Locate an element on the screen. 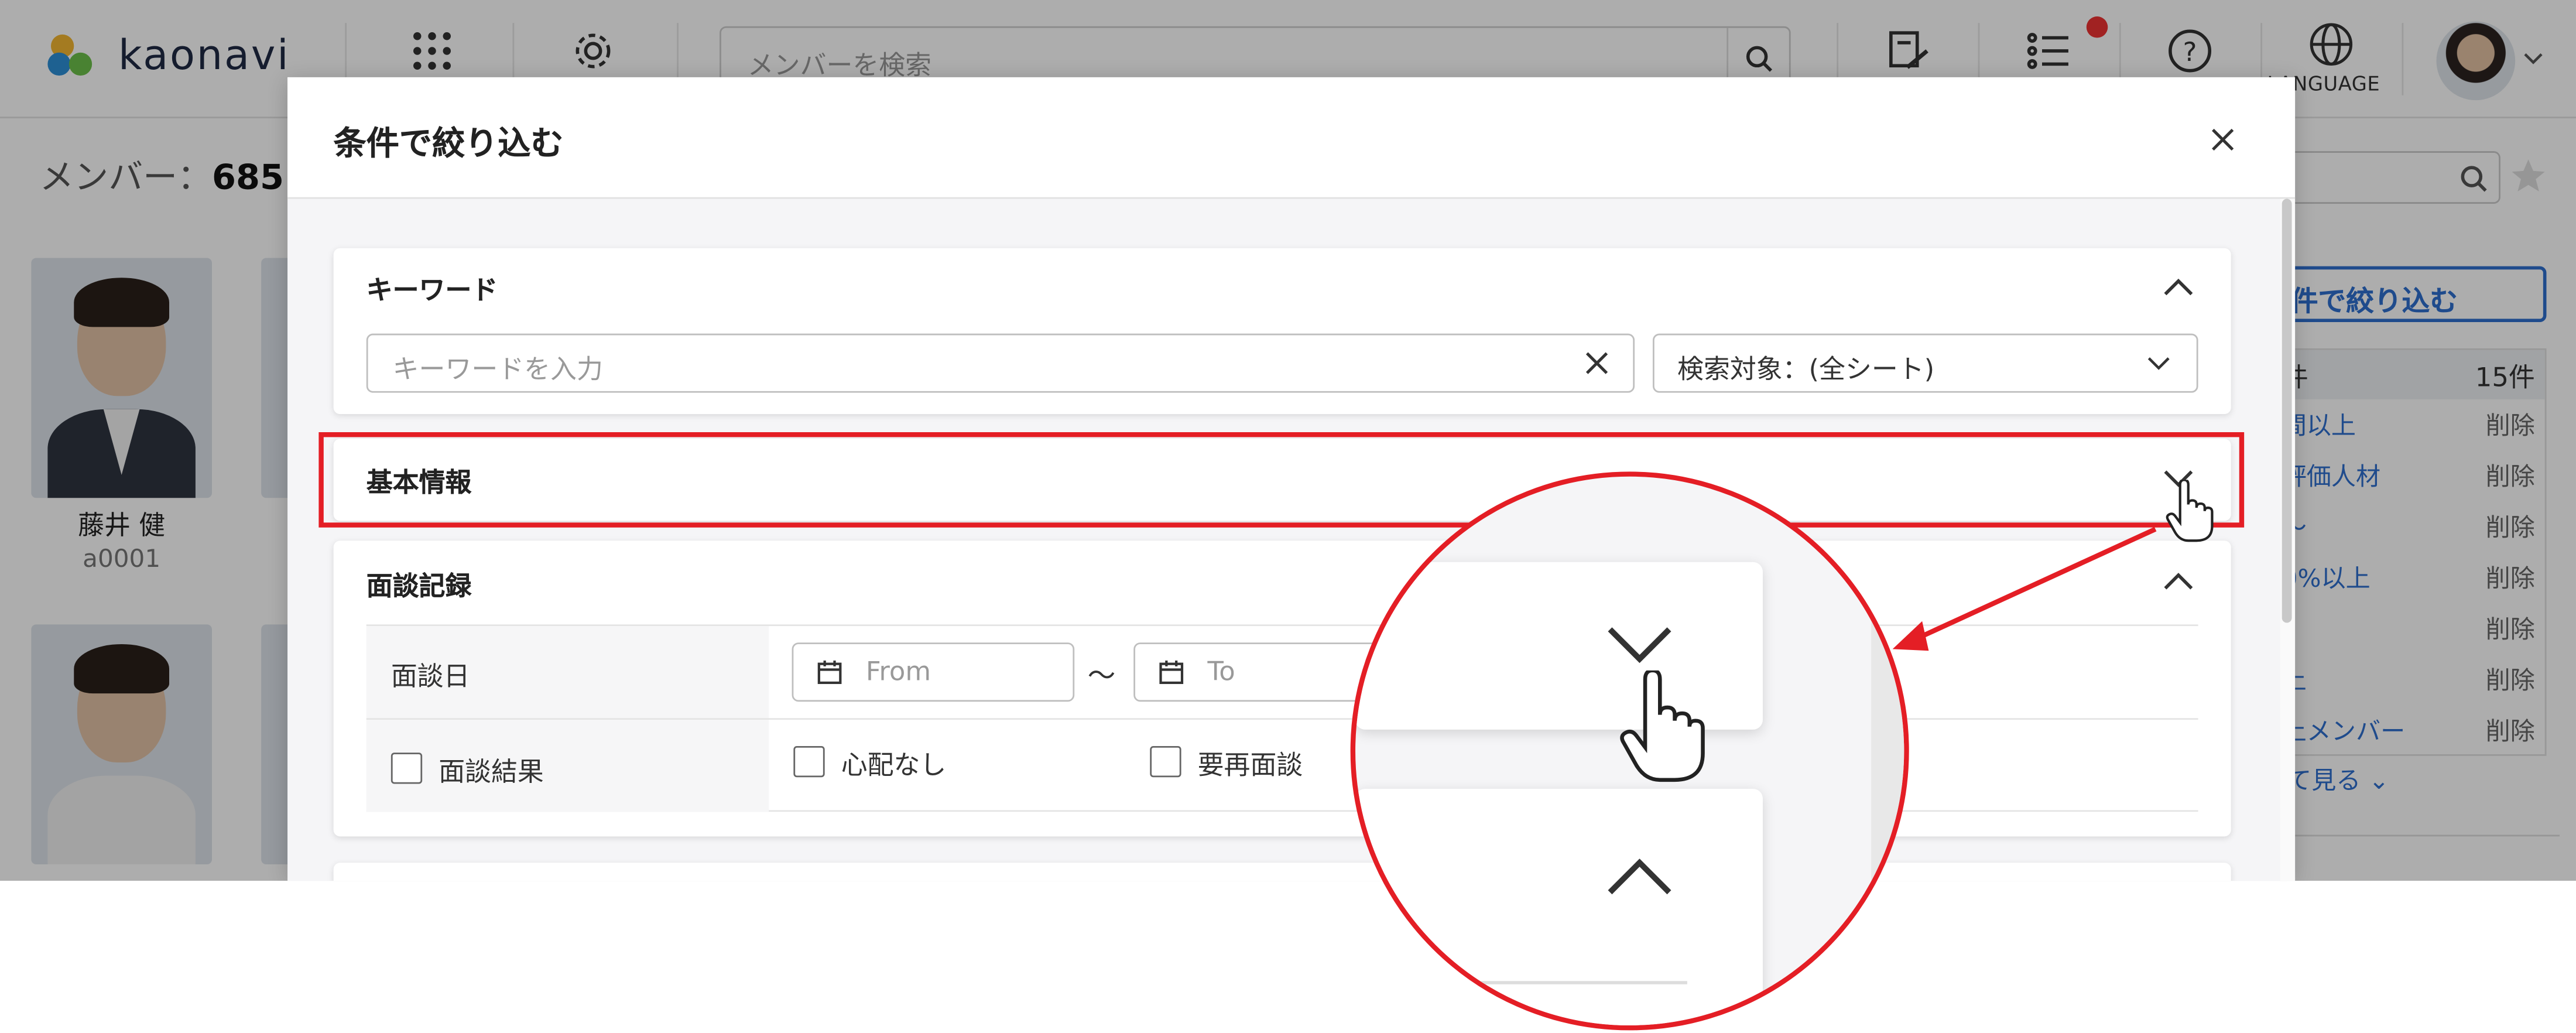  zoom-magnifier is located at coordinates (1629, 751).